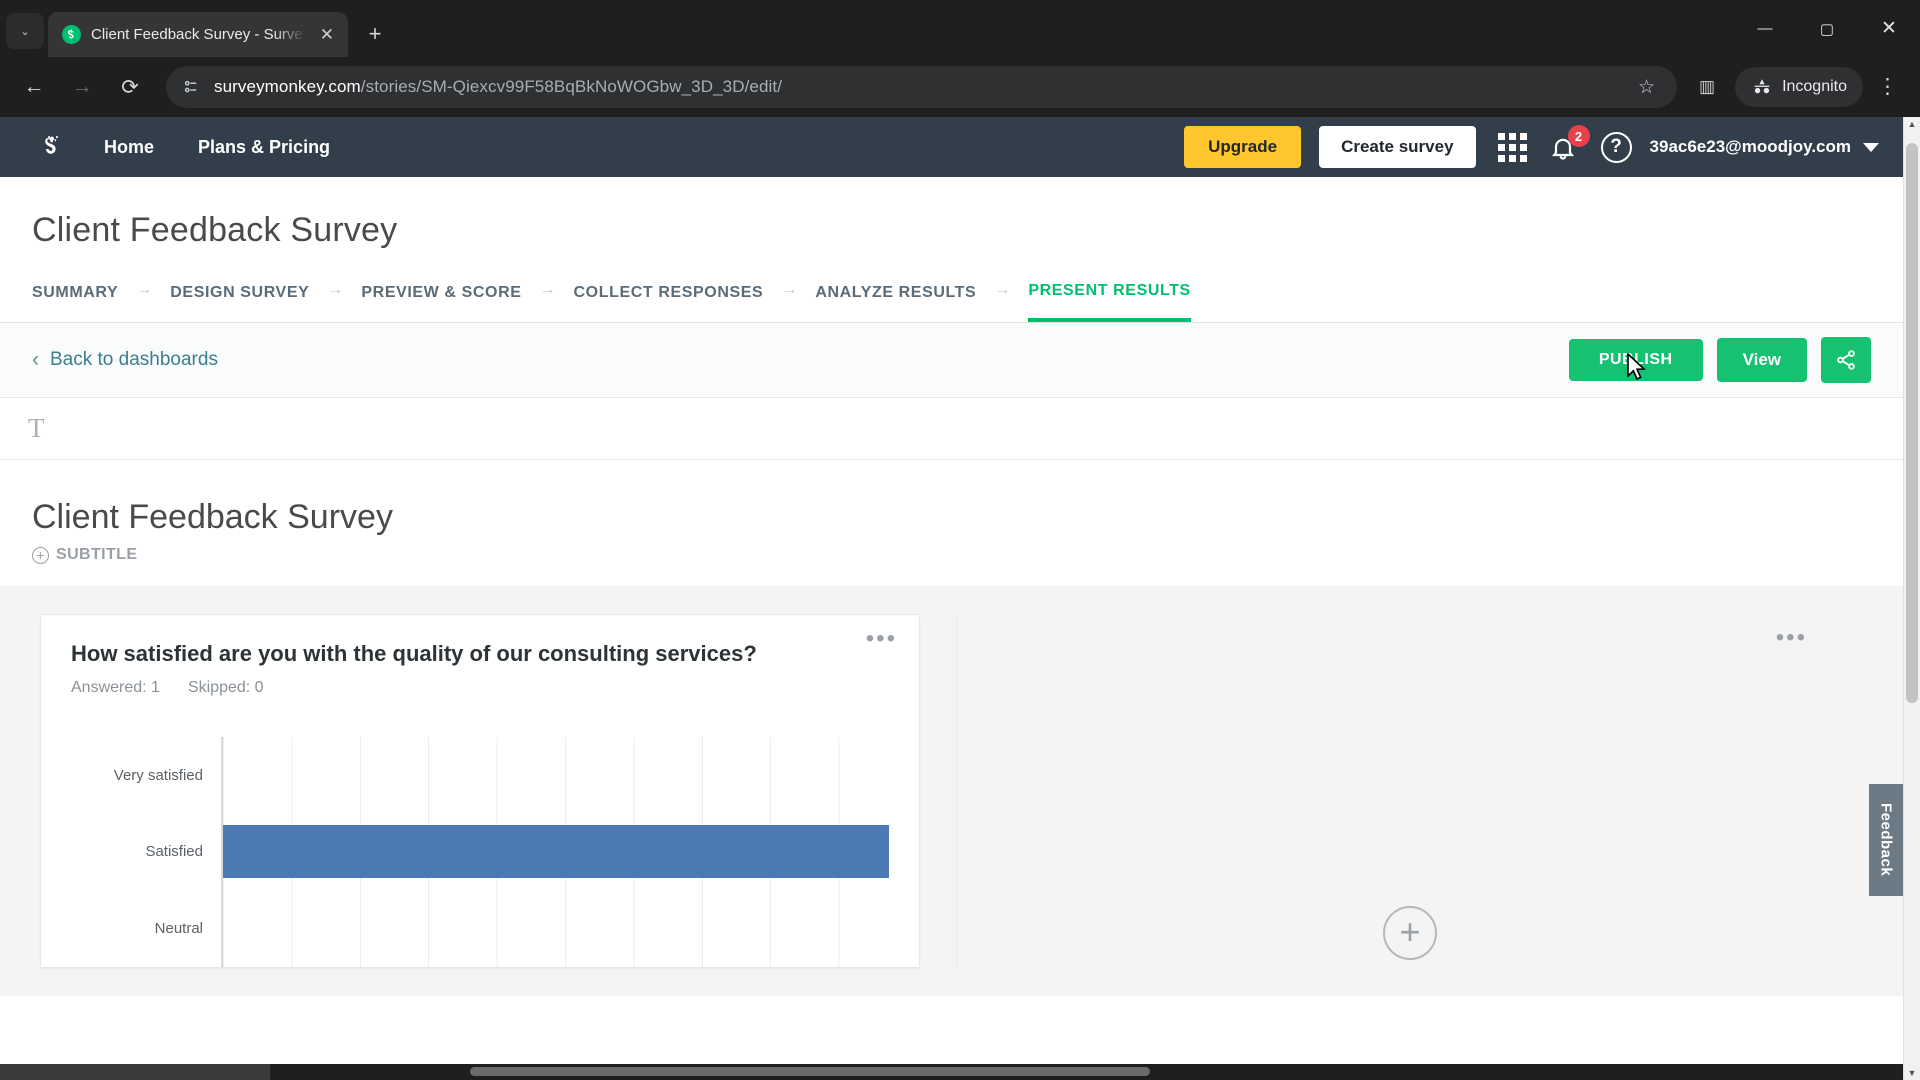  I want to click on nav-link-home: Home, so click(129, 147).